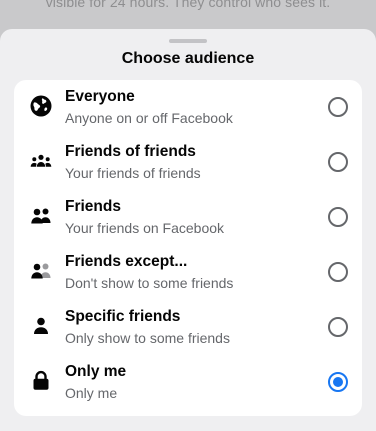 The height and width of the screenshot is (431, 376). What do you see at coordinates (188, 382) in the screenshot?
I see `option-only-me: Only me Only me` at bounding box center [188, 382].